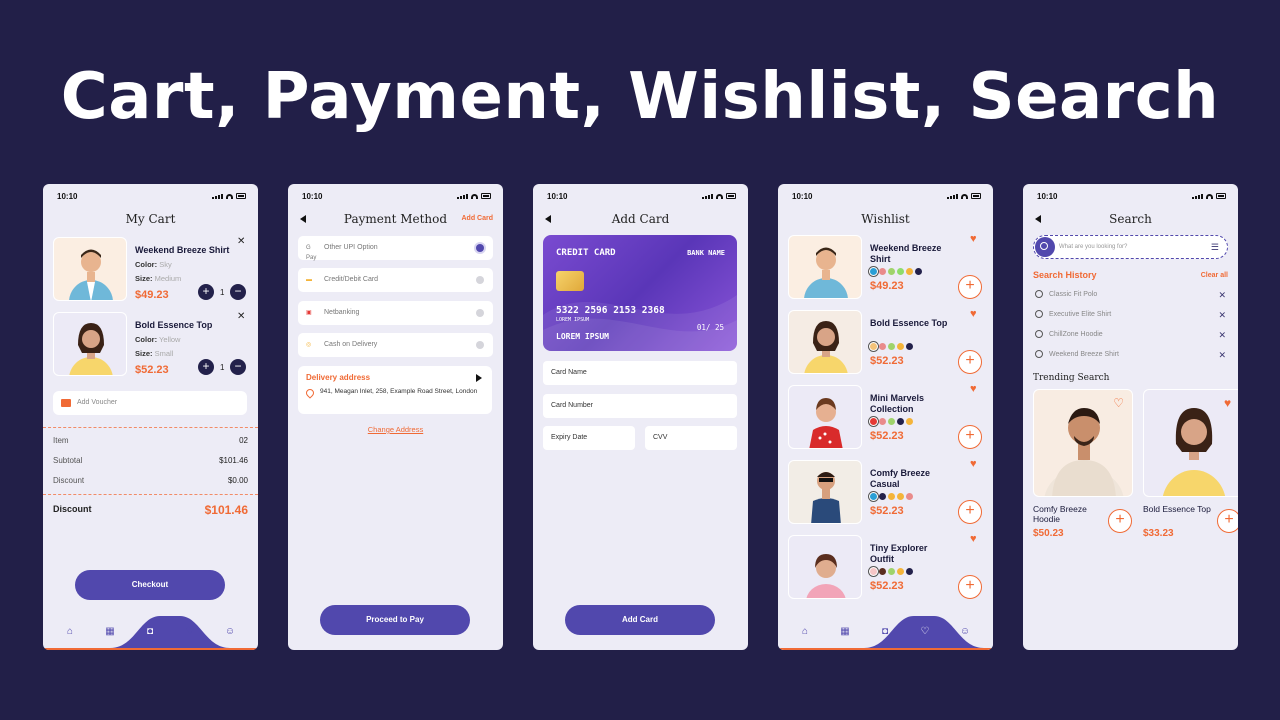 Image resolution: width=1280 pixels, height=720 pixels. What do you see at coordinates (91, 349) in the screenshot?
I see `woman-top-photo` at bounding box center [91, 349].